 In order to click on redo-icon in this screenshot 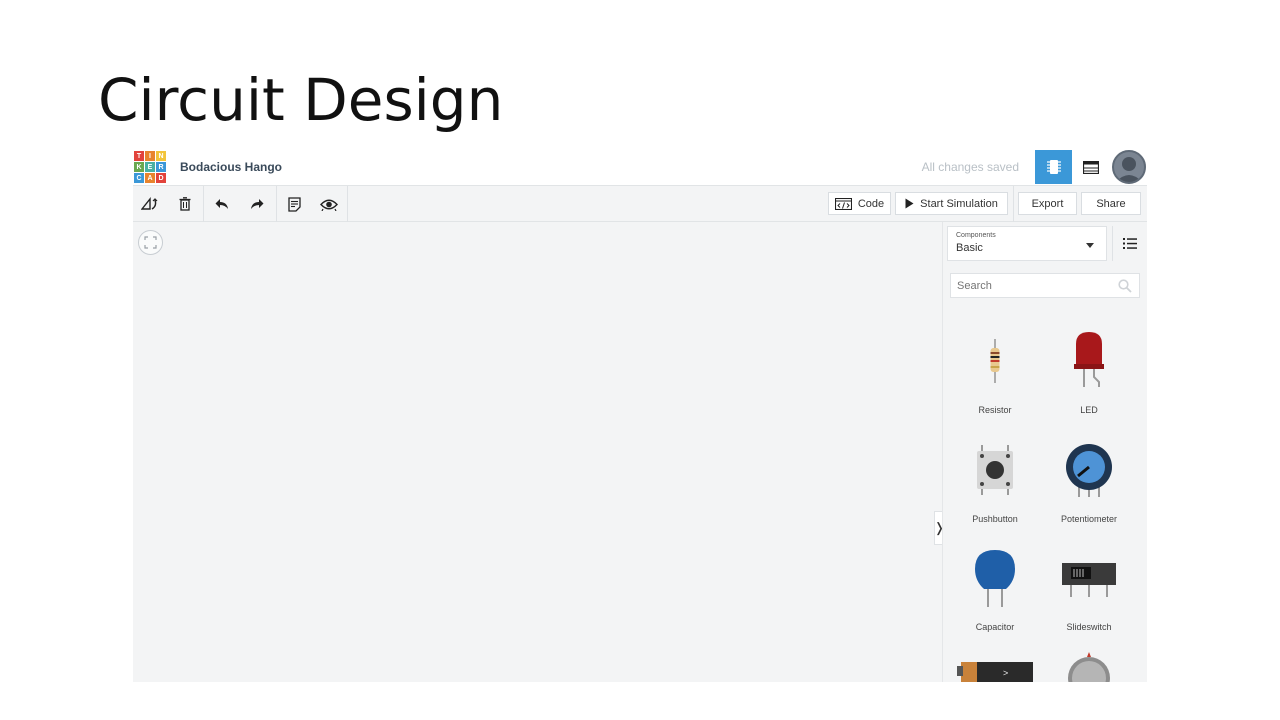, I will do `click(257, 204)`.